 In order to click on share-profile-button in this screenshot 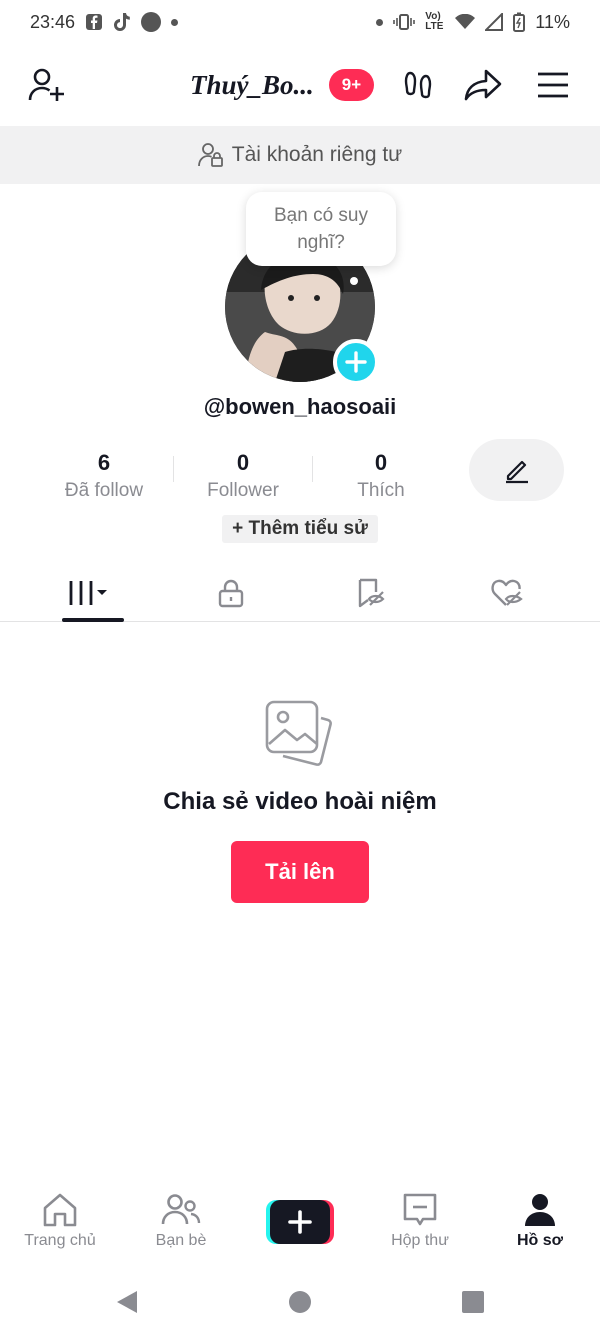, I will do `click(483, 85)`.